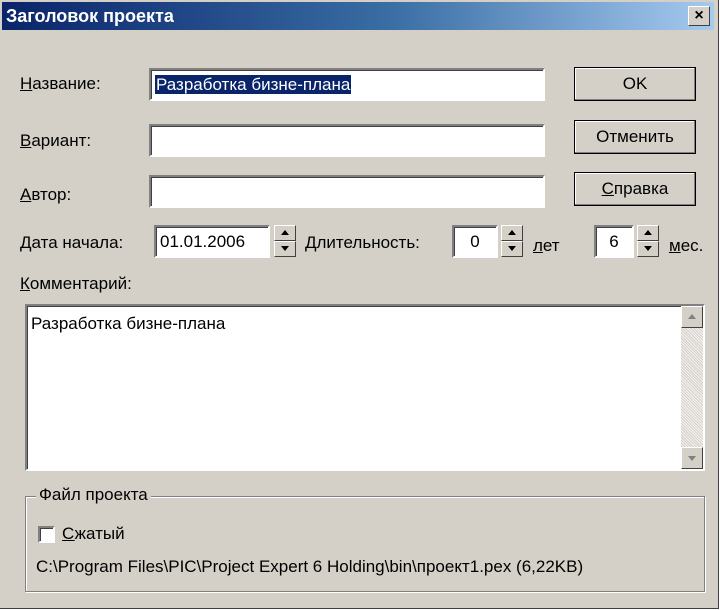  I want to click on window-title: Заголовок проекта, so click(90, 16).